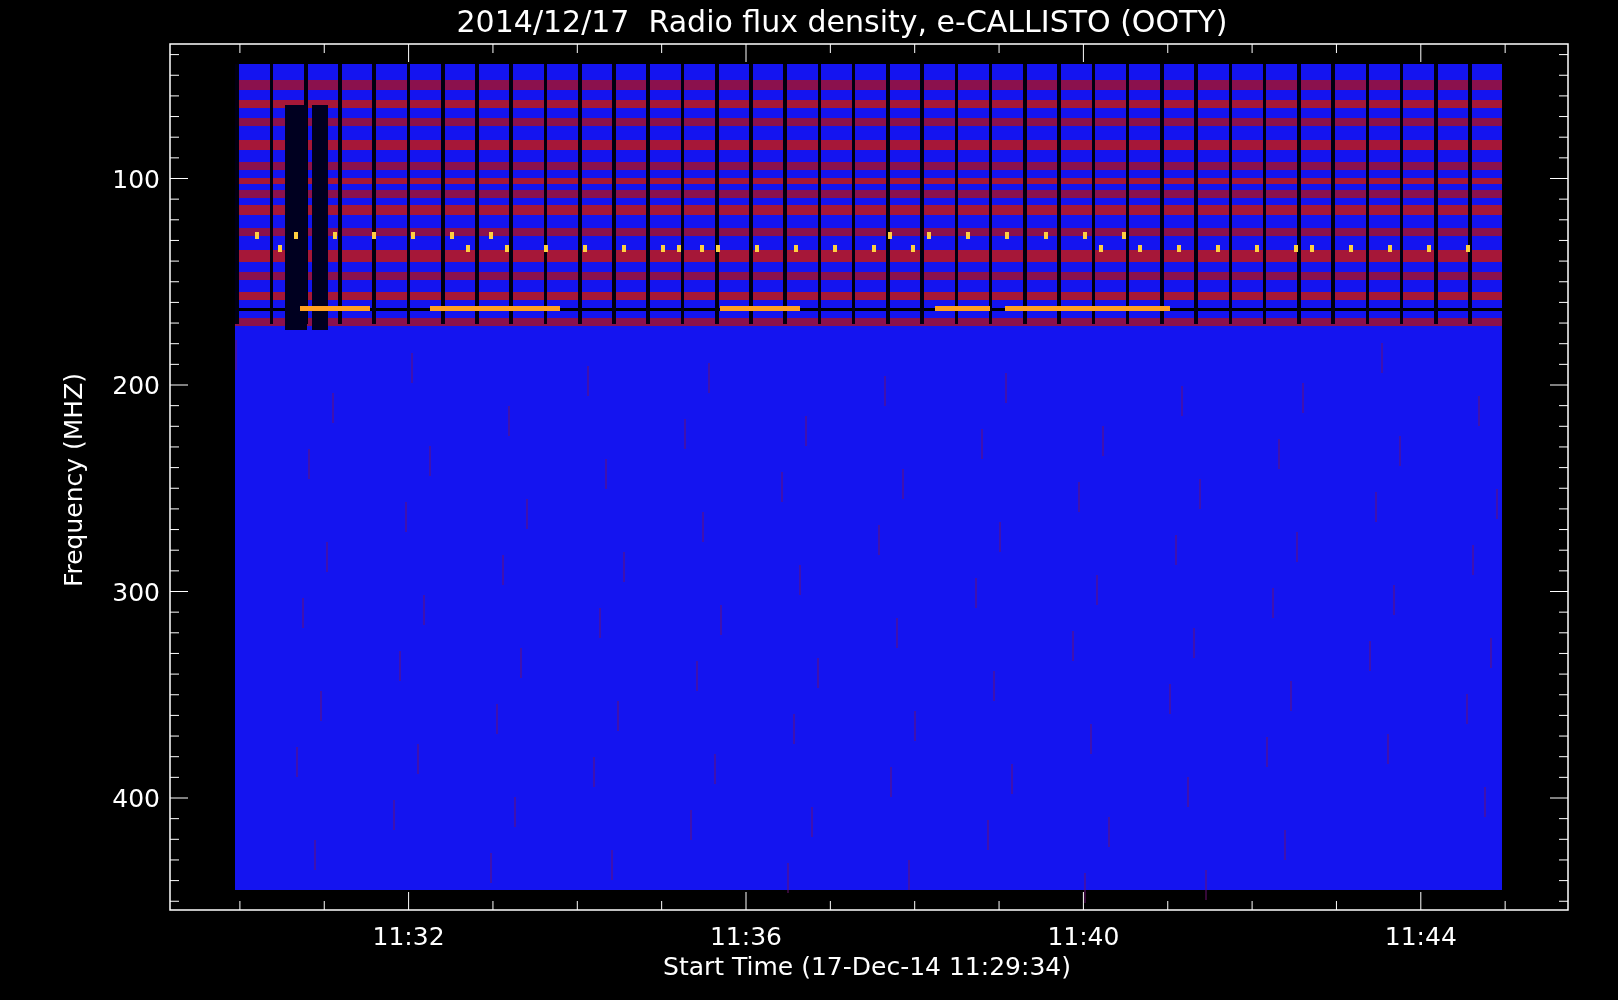  I want to click on x-tick-label: 11:32, so click(408, 936).